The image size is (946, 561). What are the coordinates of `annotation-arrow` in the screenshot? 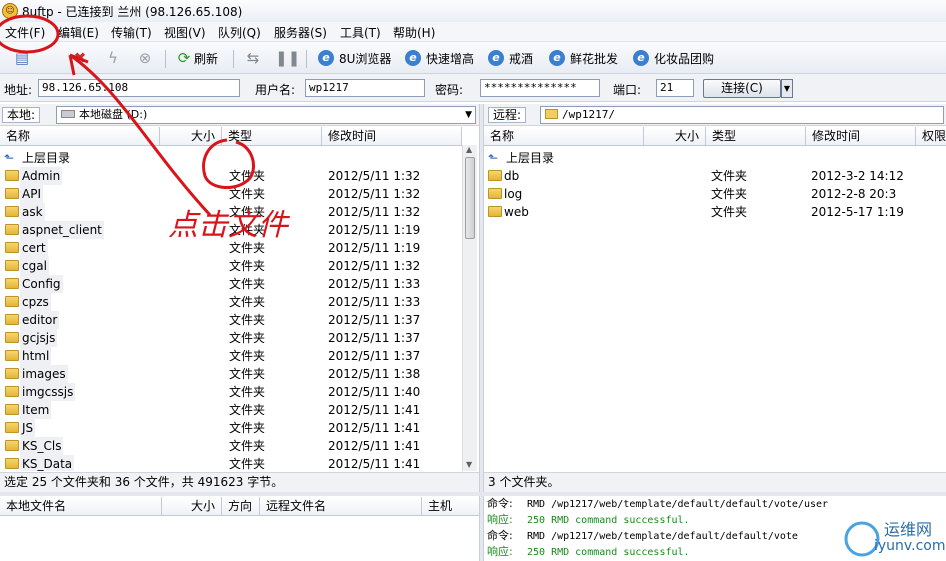 It's located at (140, 135).